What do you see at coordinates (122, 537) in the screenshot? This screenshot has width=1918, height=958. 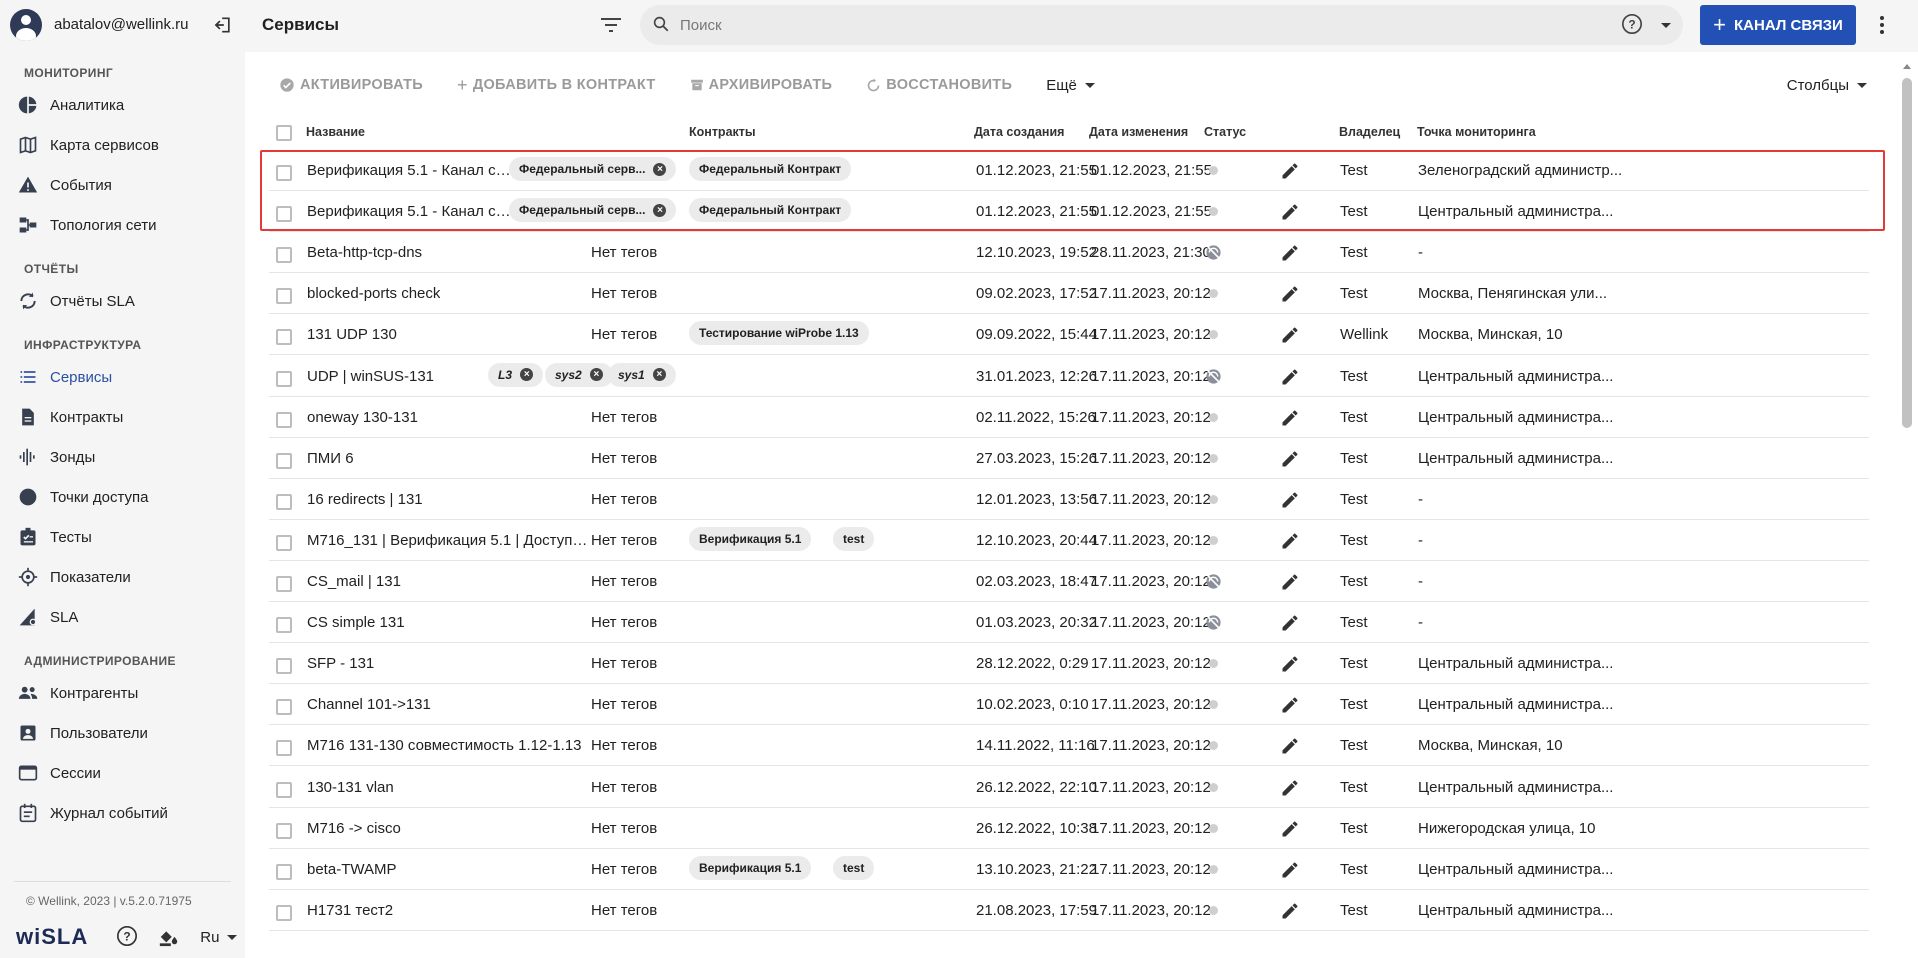 I see `sidebar-item: Тесты` at bounding box center [122, 537].